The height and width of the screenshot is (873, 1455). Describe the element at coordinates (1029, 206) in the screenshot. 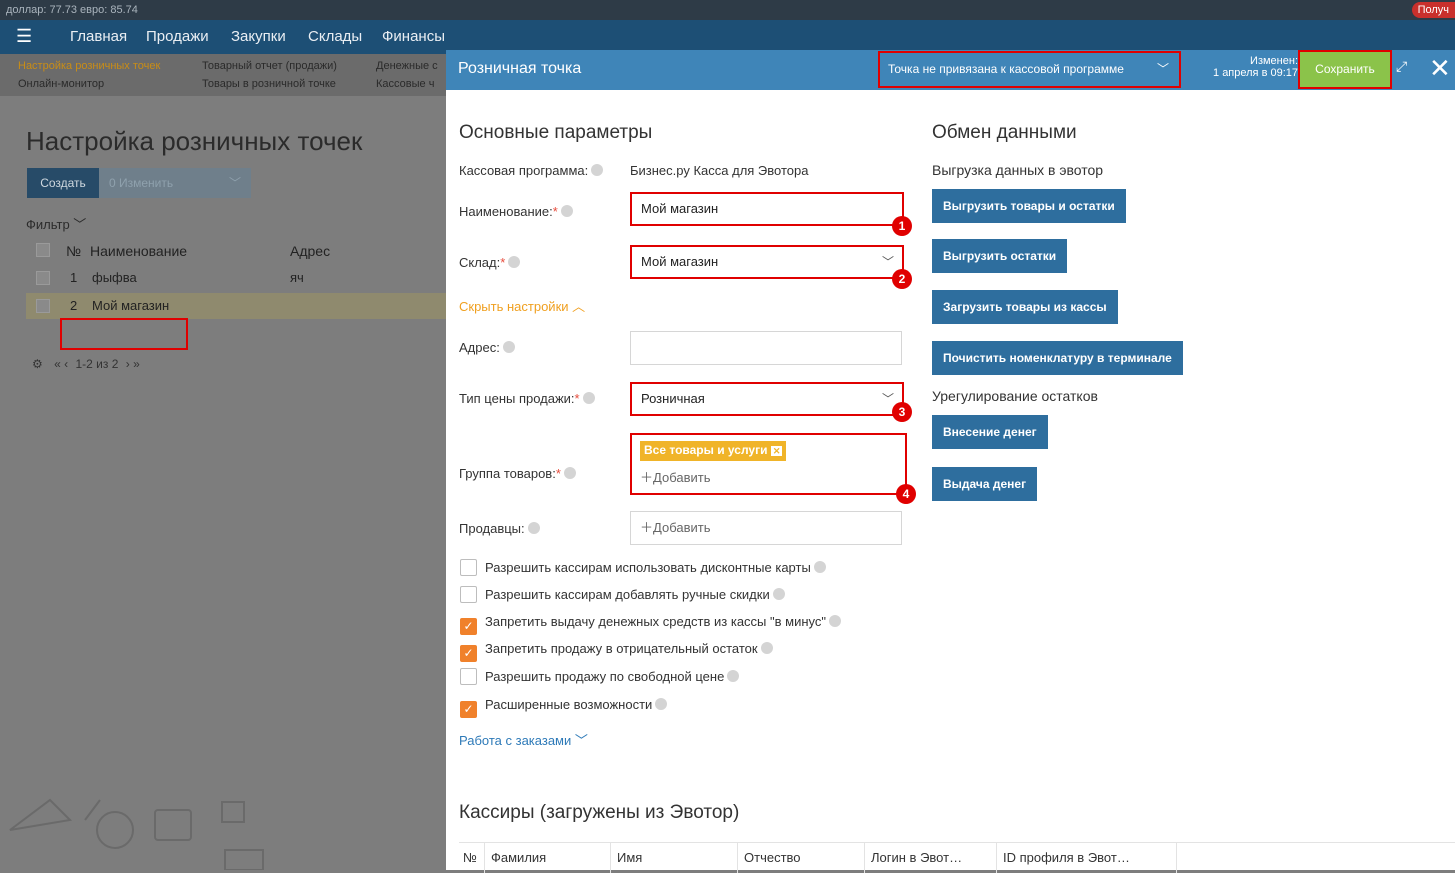

I see `export-goods-stock-button: Выгрузить товары и остатки` at that location.